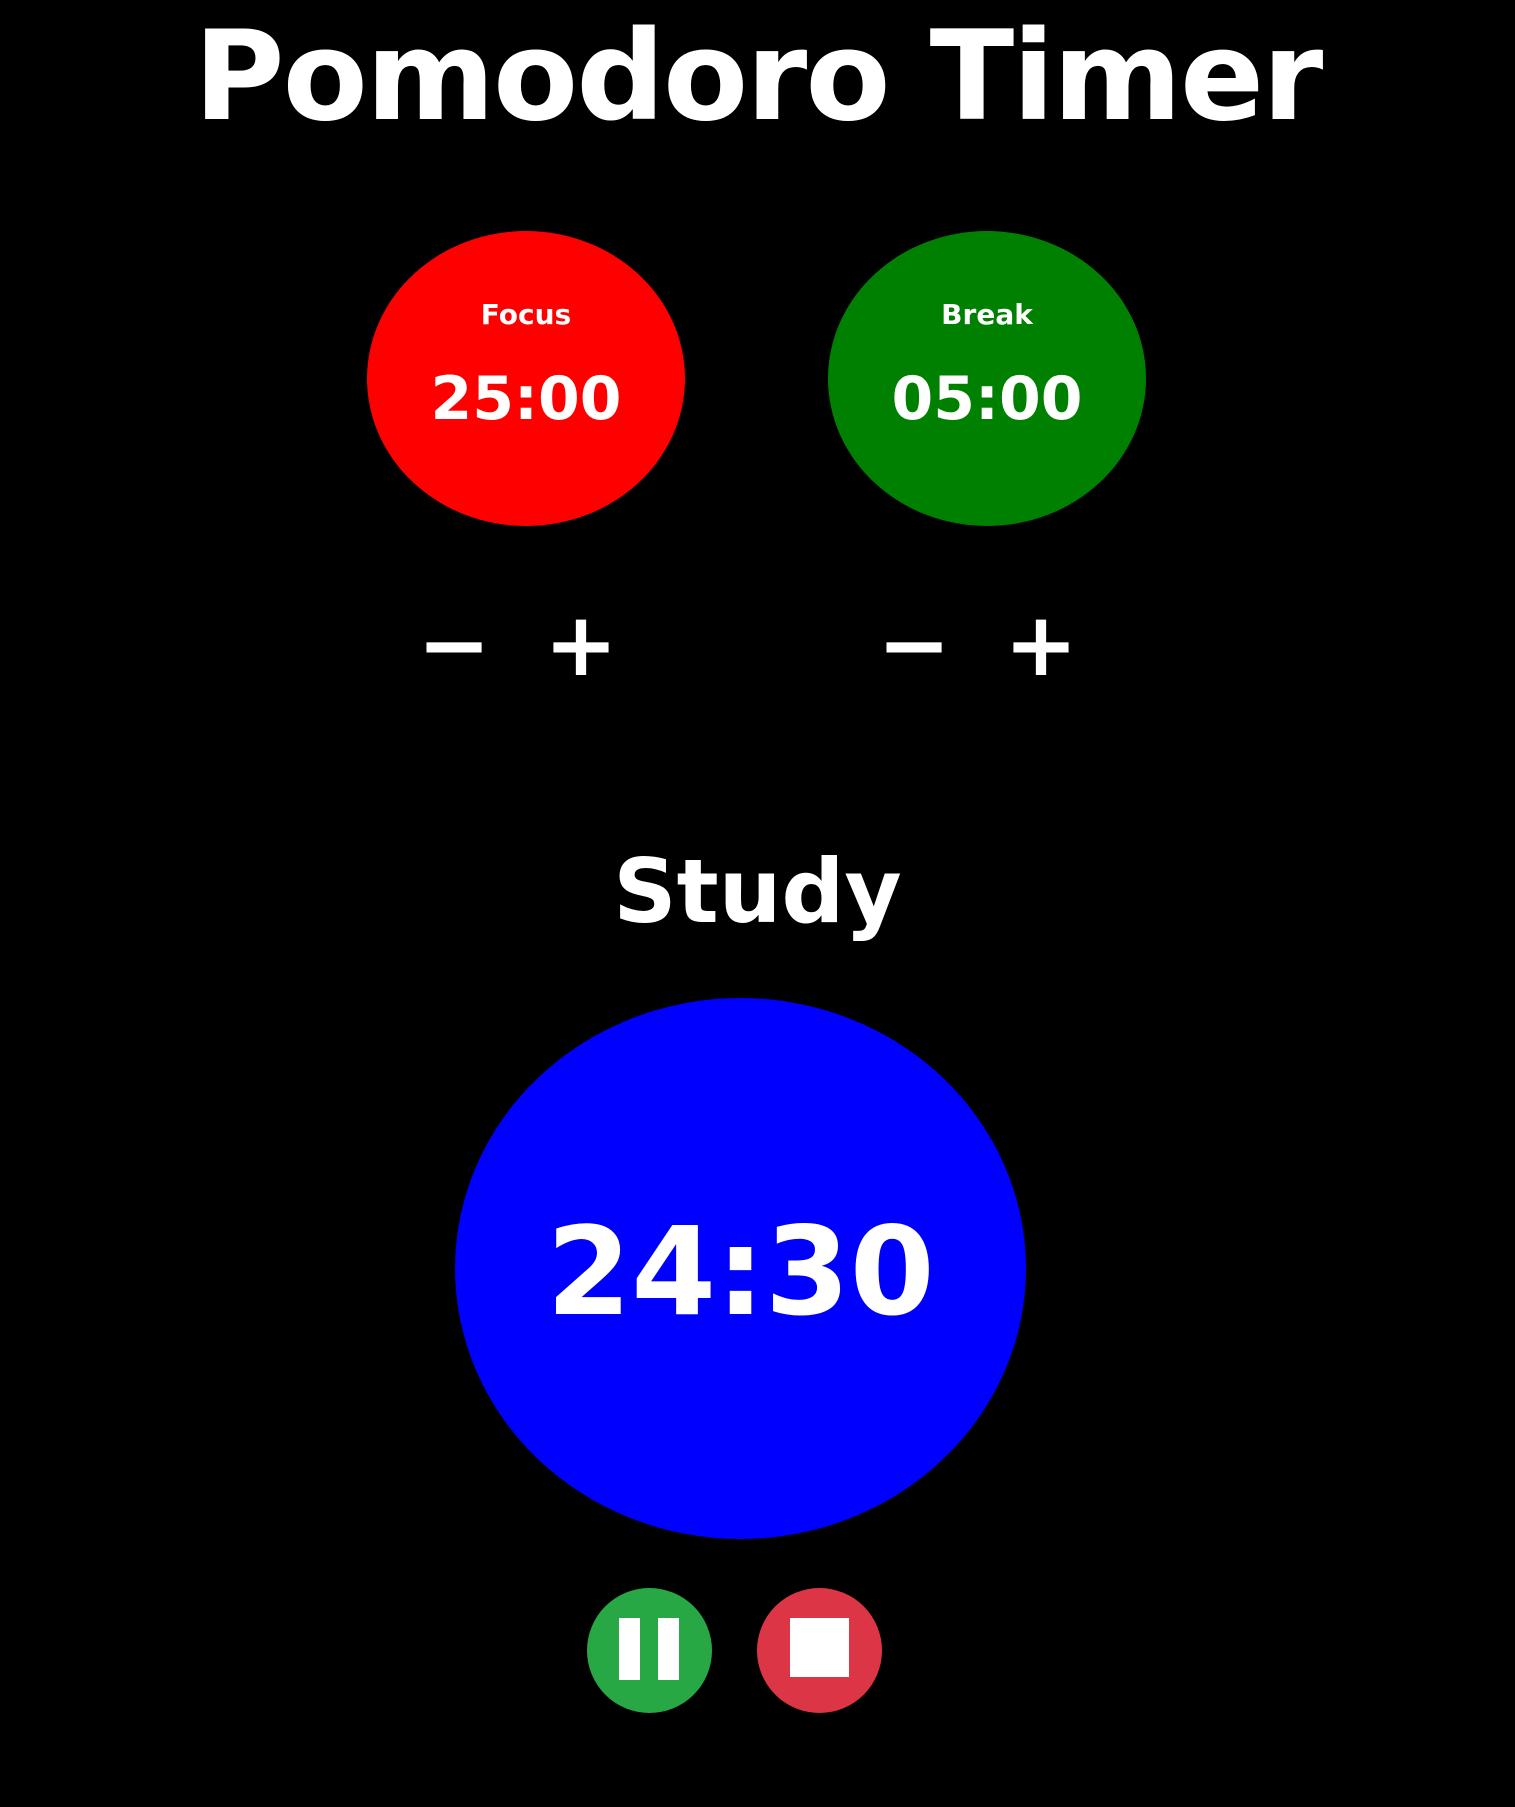 The width and height of the screenshot is (1515, 1807). What do you see at coordinates (987, 399) in the screenshot?
I see `break-duration-value: 05:00` at bounding box center [987, 399].